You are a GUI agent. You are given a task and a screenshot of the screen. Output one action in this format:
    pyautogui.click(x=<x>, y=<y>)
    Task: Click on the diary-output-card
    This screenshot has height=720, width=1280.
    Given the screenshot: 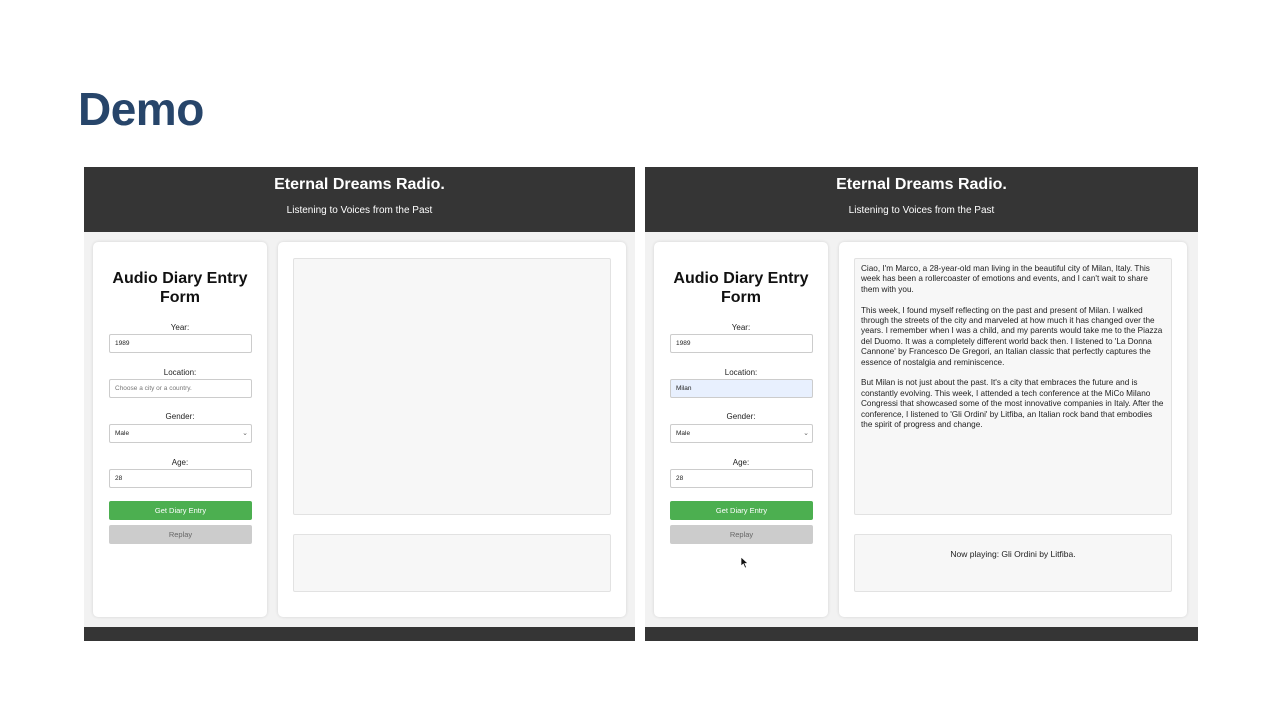 What is the action you would take?
    pyautogui.click(x=452, y=429)
    